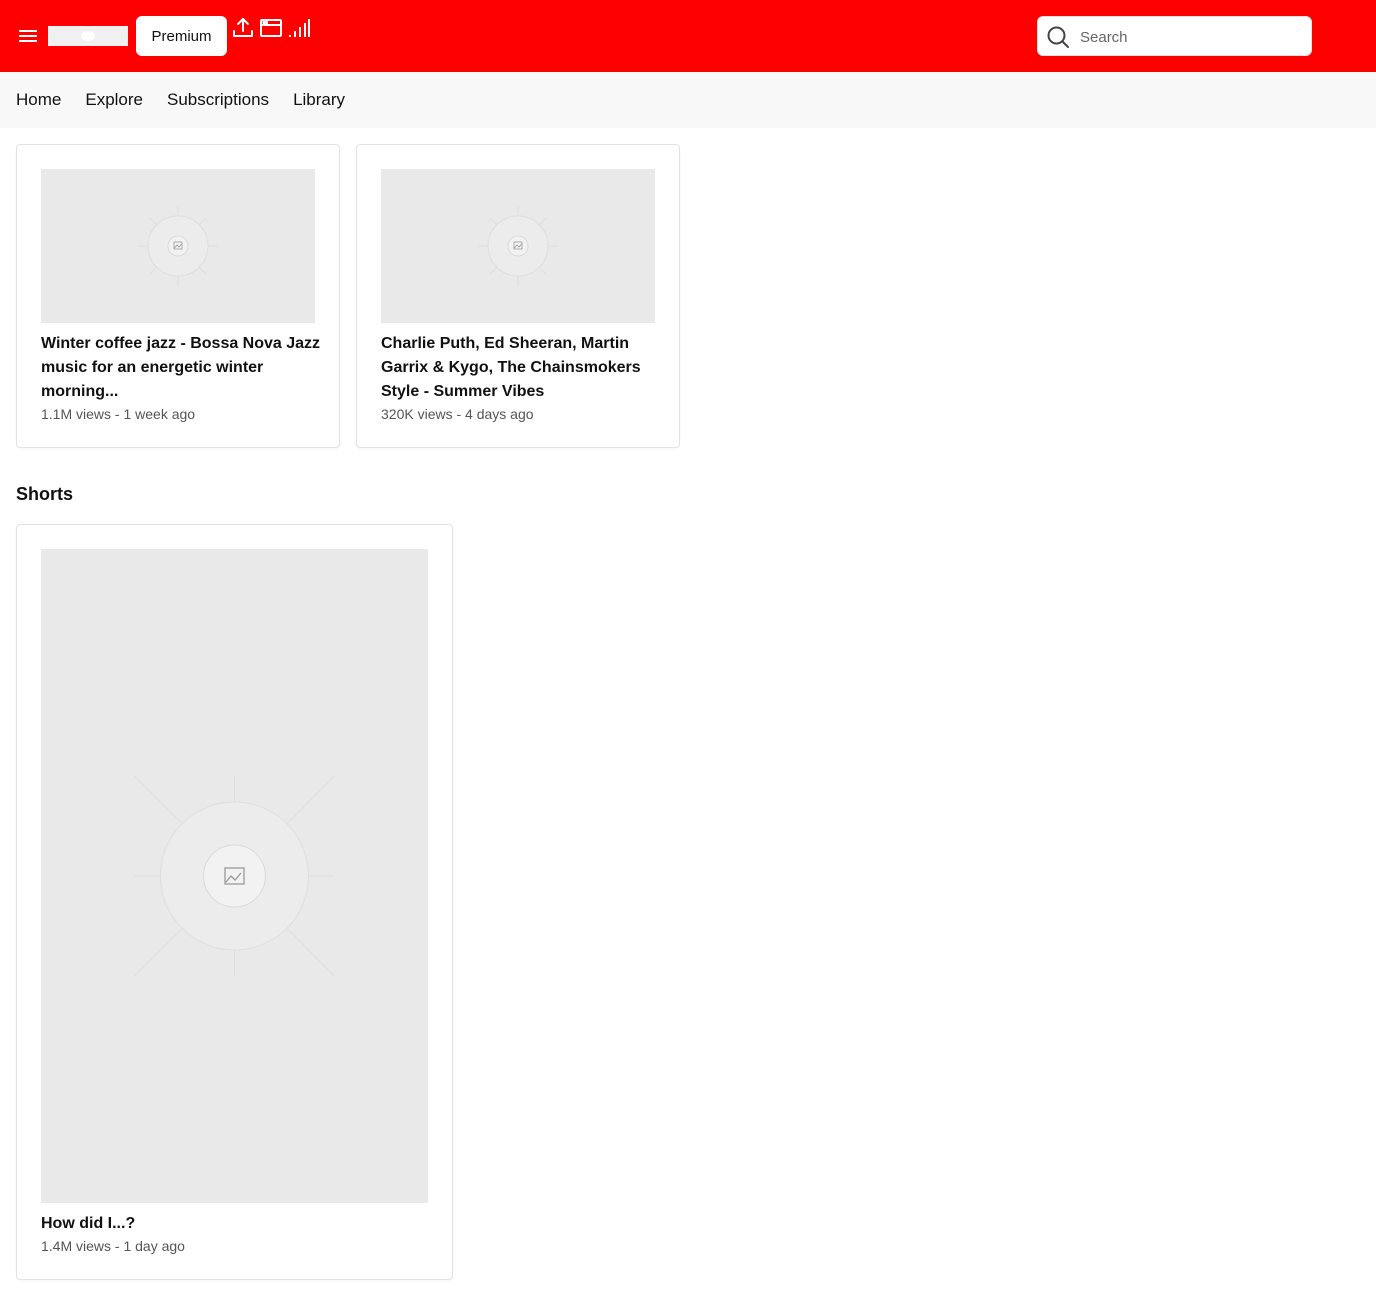  Describe the element at coordinates (218, 100) in the screenshot. I see `nav-item-subscriptions: Subscriptions` at that location.